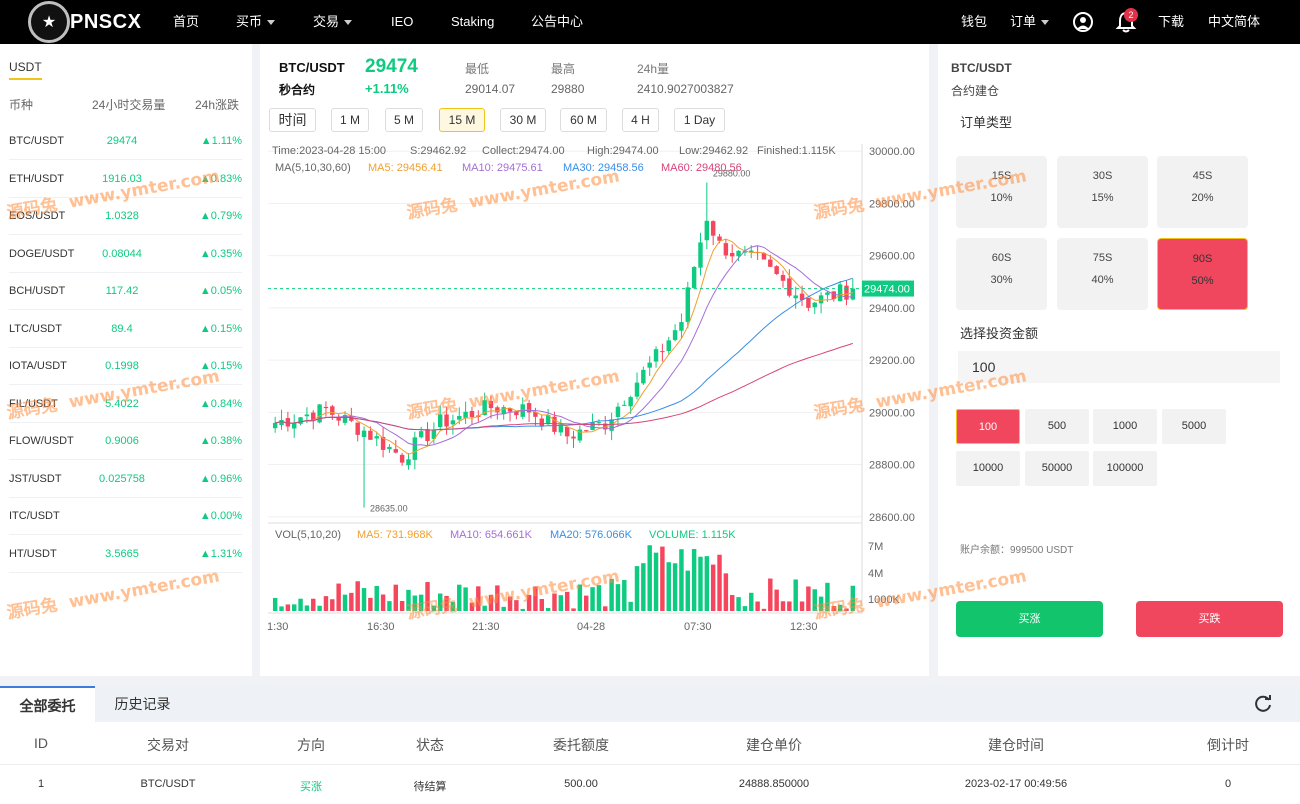 The image size is (1300, 804). I want to click on market-pair: BTC/USDT, so click(36, 141).